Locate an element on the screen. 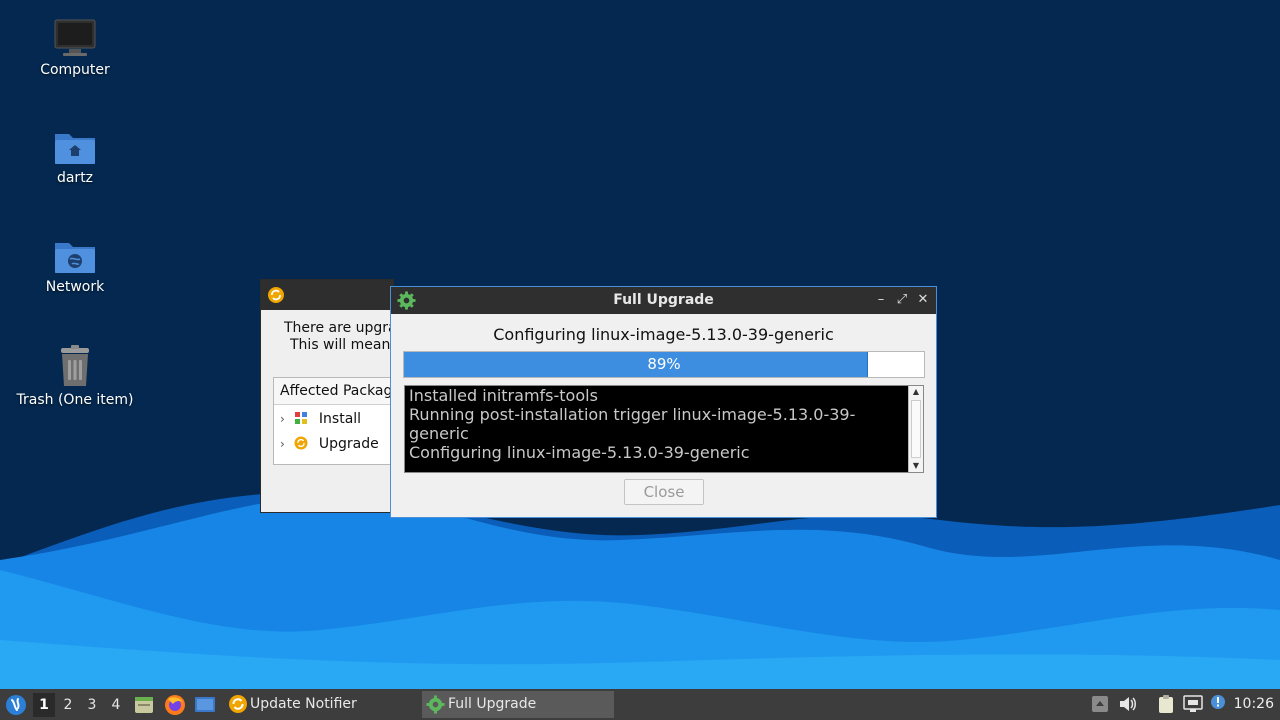 The height and width of the screenshot is (720, 1280). scroll-up-icon: ▲ is located at coordinates (916, 392).